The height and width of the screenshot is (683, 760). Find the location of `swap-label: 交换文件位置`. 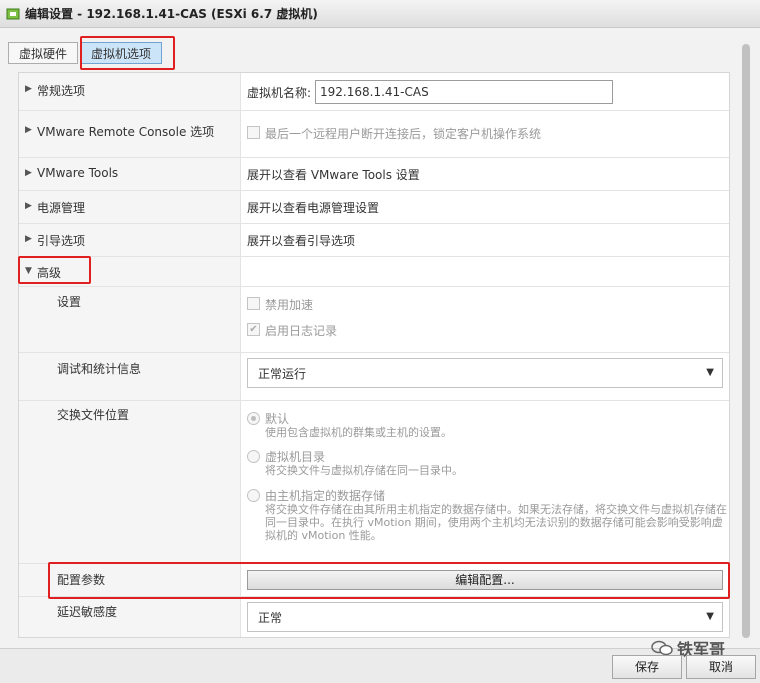

swap-label: 交换文件位置 is located at coordinates (93, 415).